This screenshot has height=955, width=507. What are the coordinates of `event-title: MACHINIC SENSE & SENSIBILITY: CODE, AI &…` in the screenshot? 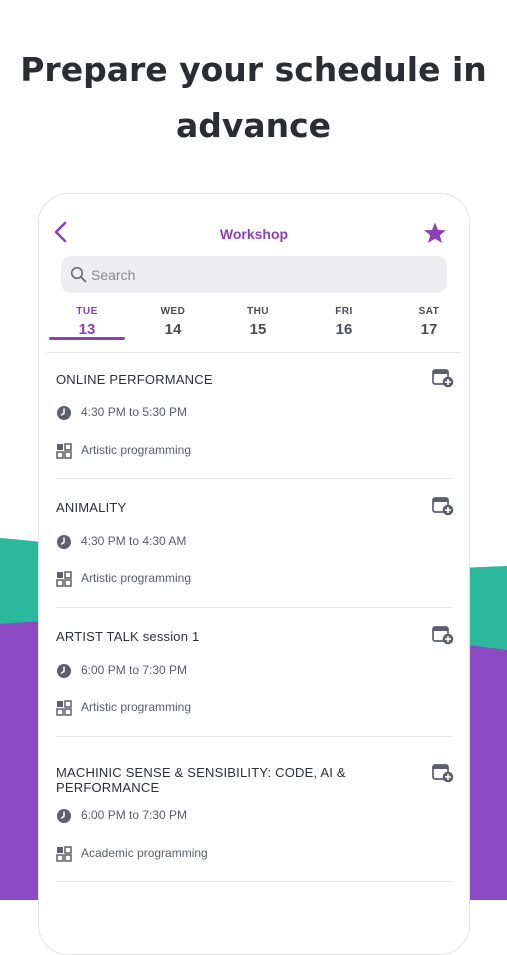 It's located at (201, 780).